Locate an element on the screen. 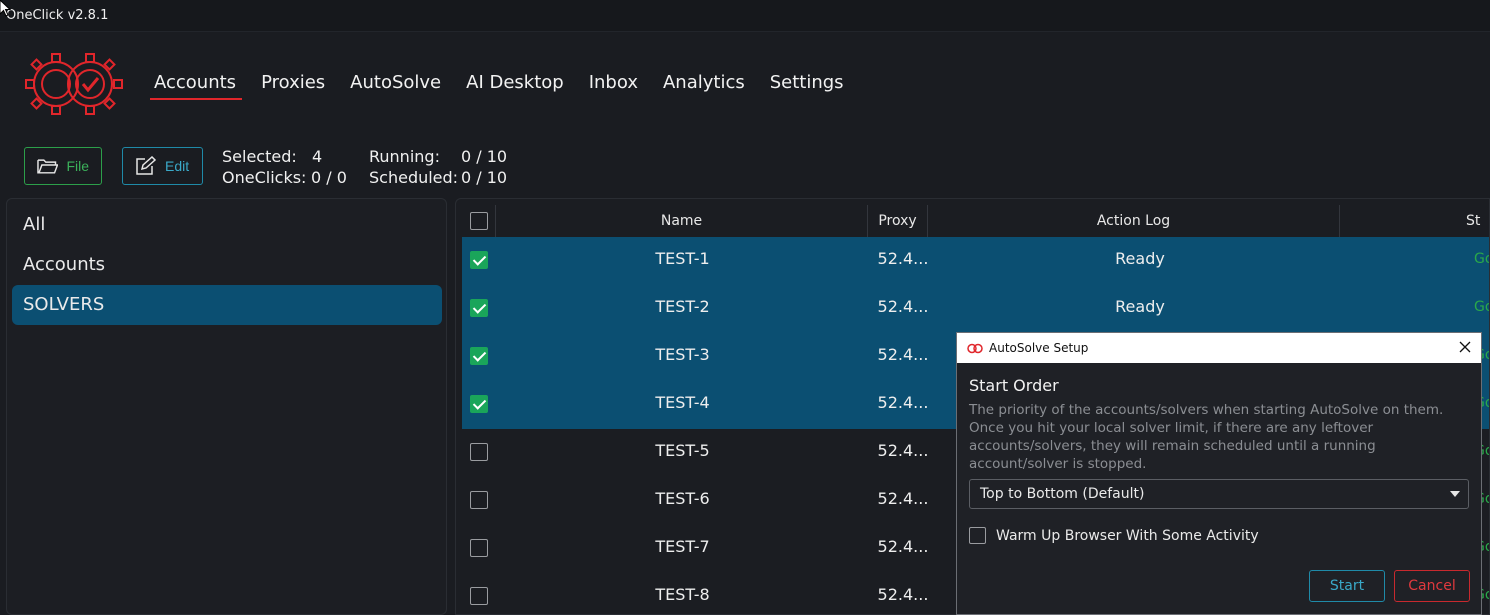 The width and height of the screenshot is (1490, 615). chevron-down-icon is located at coordinates (1455, 494).